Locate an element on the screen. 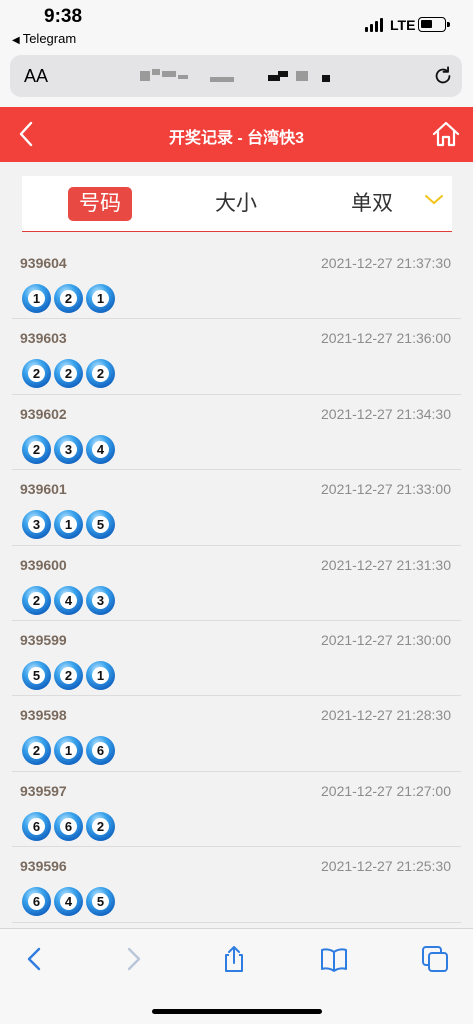 The width and height of the screenshot is (473, 1024). draw-datetime: 2021-12-27 21:34:30 is located at coordinates (386, 413).